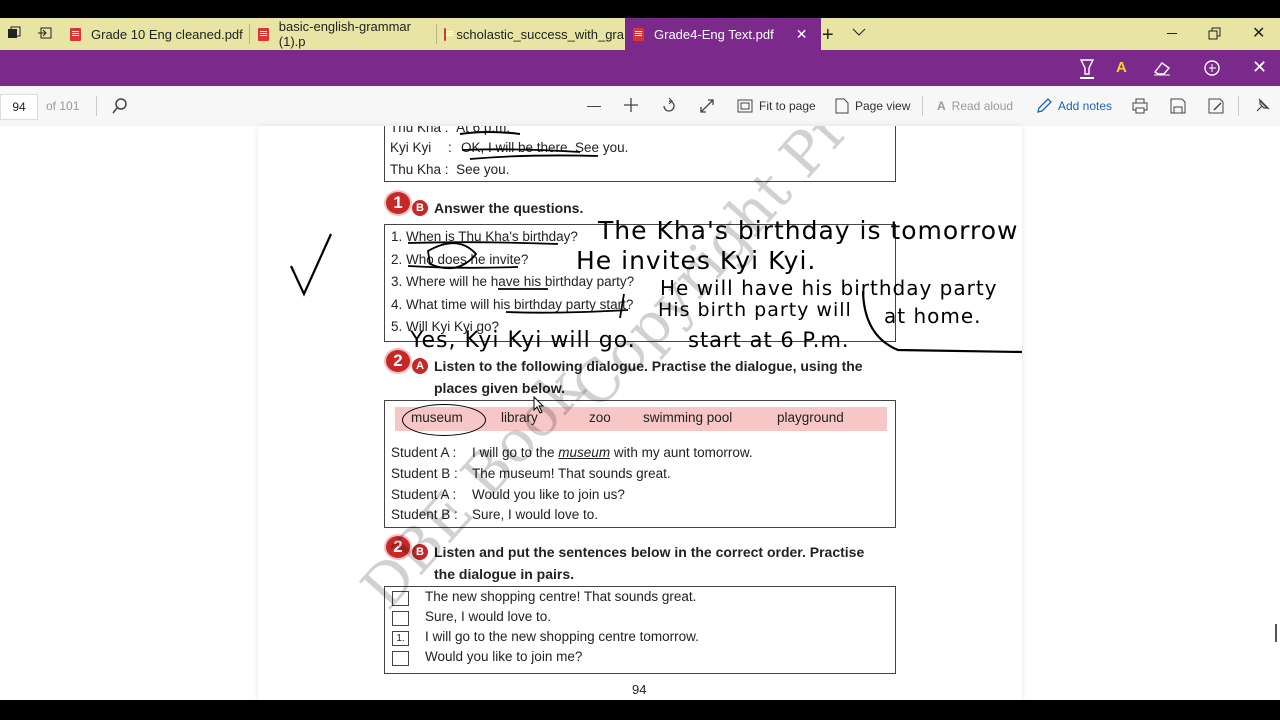 Image resolution: width=1280 pixels, height=720 pixels. I want to click on page-number-input: 94, so click(19, 107).